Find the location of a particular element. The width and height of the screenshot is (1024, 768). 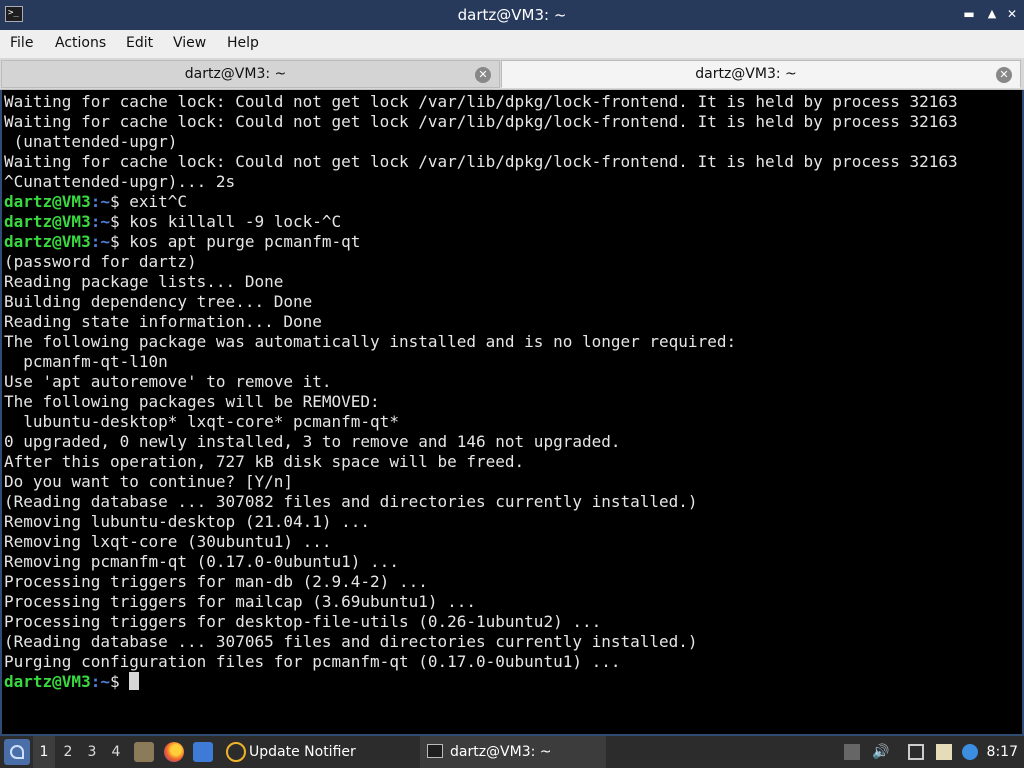

title-bar: >_ dartz@VM3: ~ ▬ ▲ ✕ is located at coordinates (512, 15).